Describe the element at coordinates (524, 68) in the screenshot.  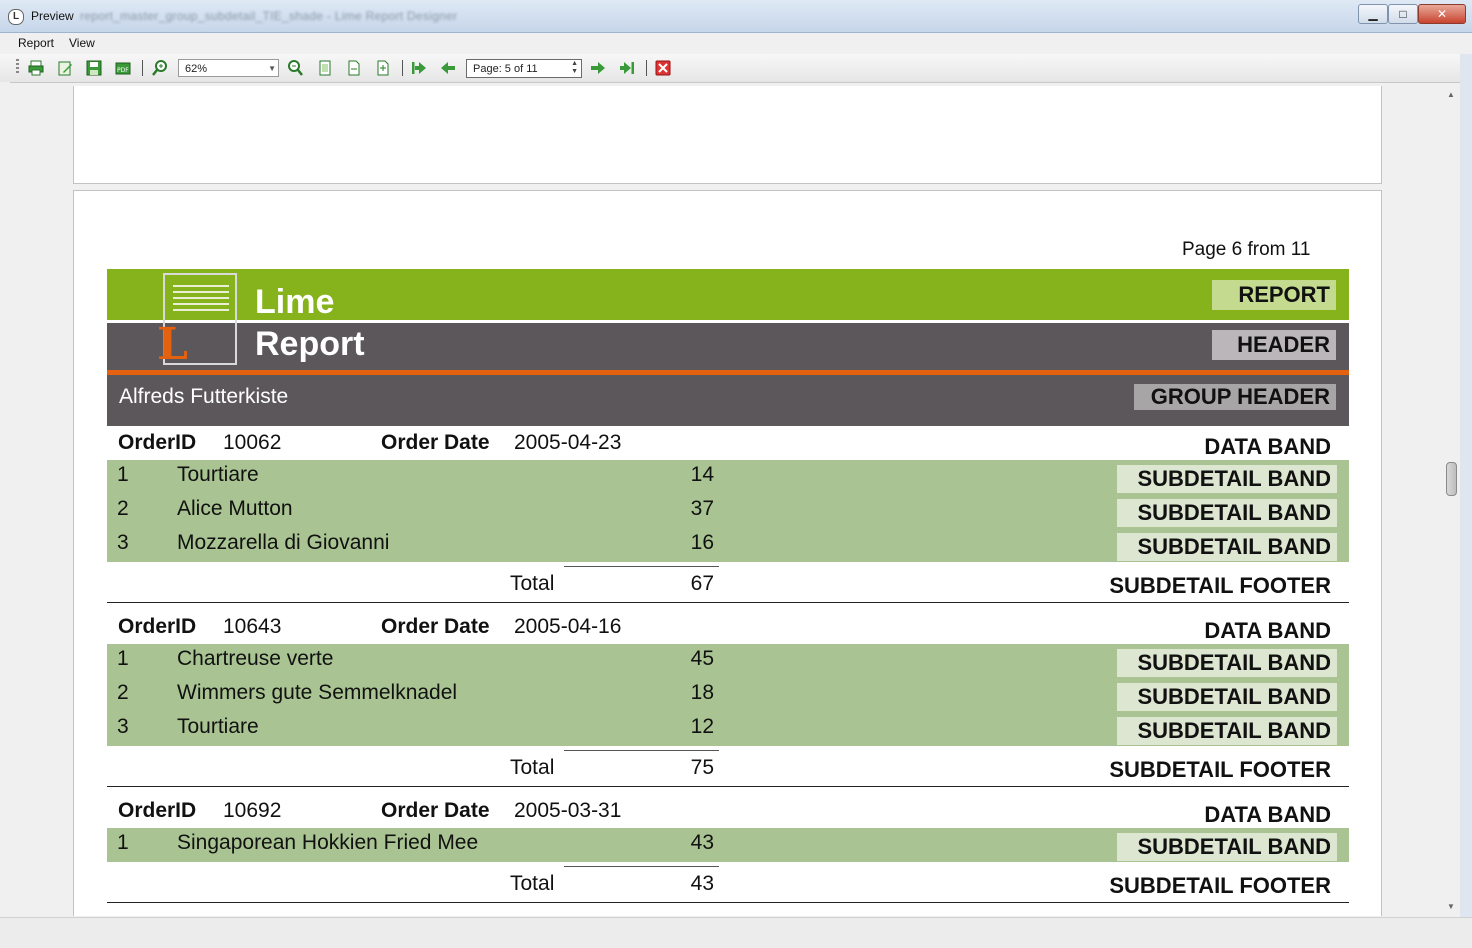
I see `page-number-spinbox: Page: 5 of 11 ▲ ▼` at that location.